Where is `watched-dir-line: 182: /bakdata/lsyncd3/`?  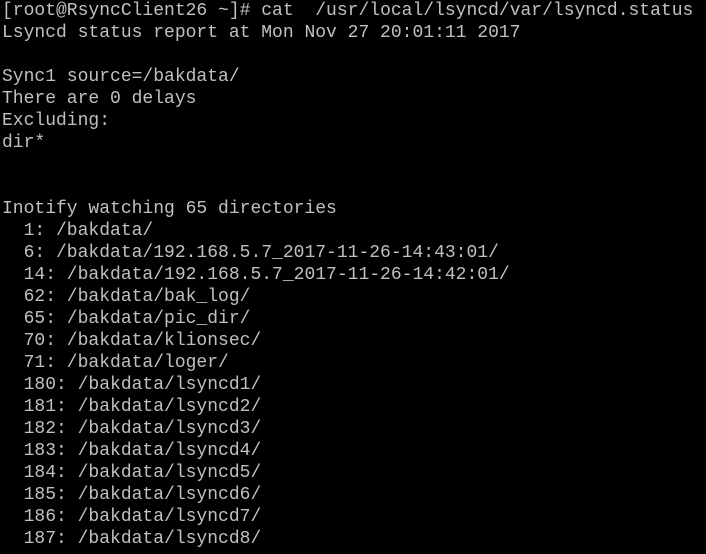 watched-dir-line: 182: /bakdata/lsyncd3/ is located at coordinates (132, 429).